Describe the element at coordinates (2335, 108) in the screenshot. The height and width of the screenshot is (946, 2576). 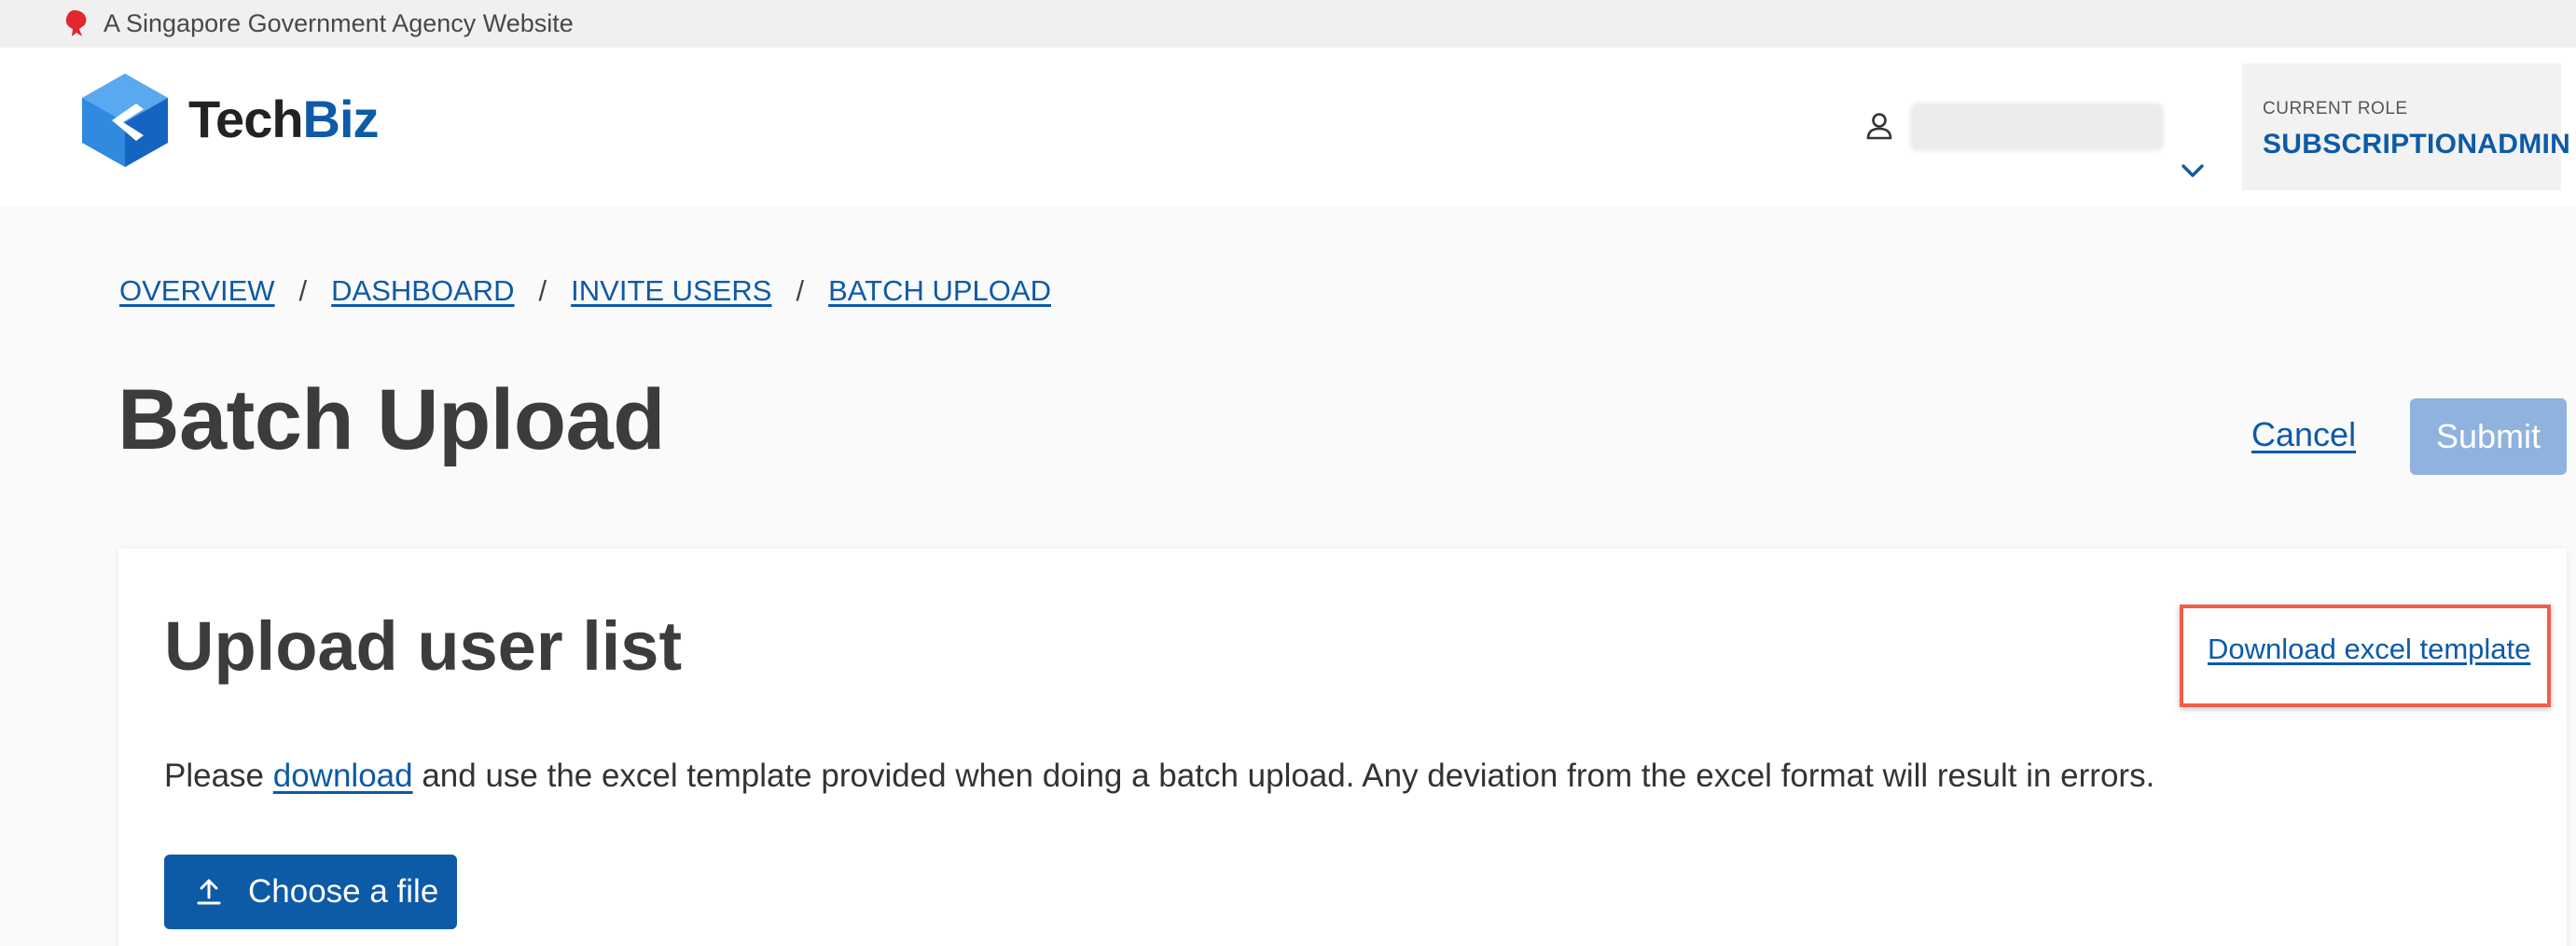
I see `current-role-label: CURRENT ROLE` at that location.